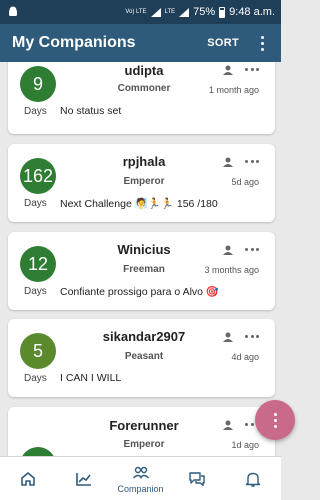 This screenshot has height=500, width=320. What do you see at coordinates (144, 425) in the screenshot?
I see `companion-name: Forerunner` at bounding box center [144, 425].